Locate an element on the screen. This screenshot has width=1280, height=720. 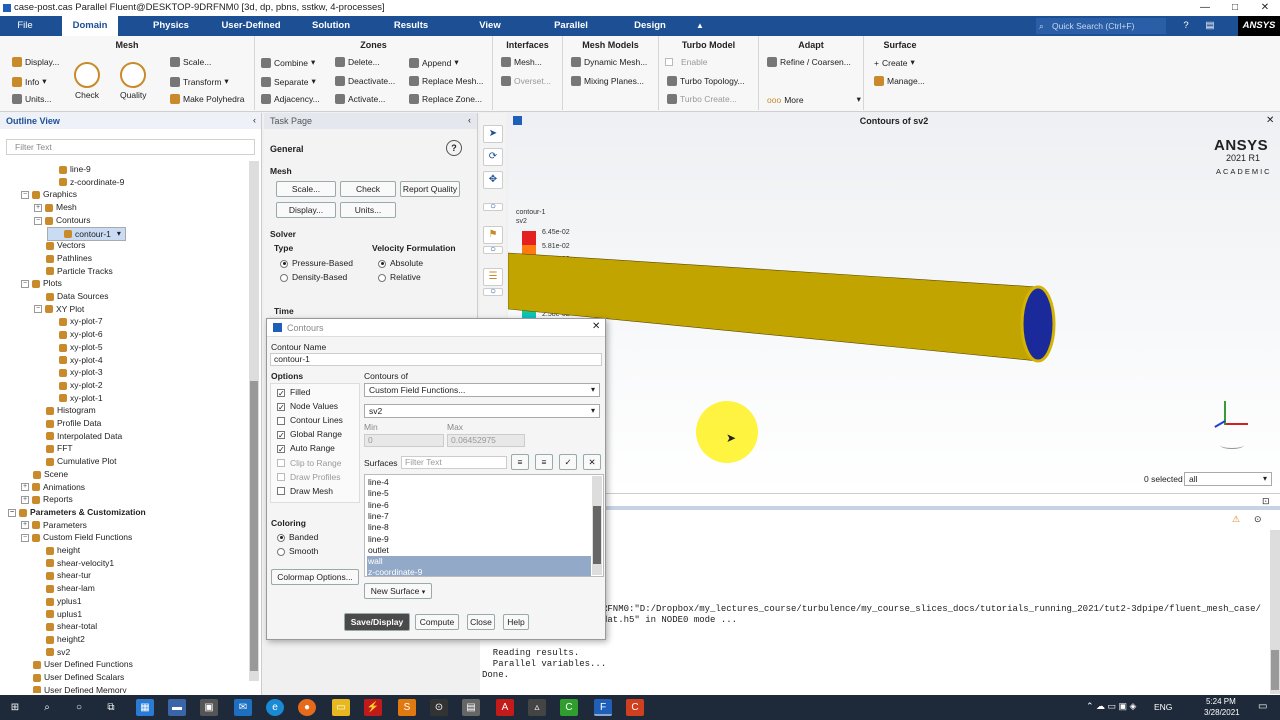
surface-list-item: line-6 is located at coordinates (479, 505).